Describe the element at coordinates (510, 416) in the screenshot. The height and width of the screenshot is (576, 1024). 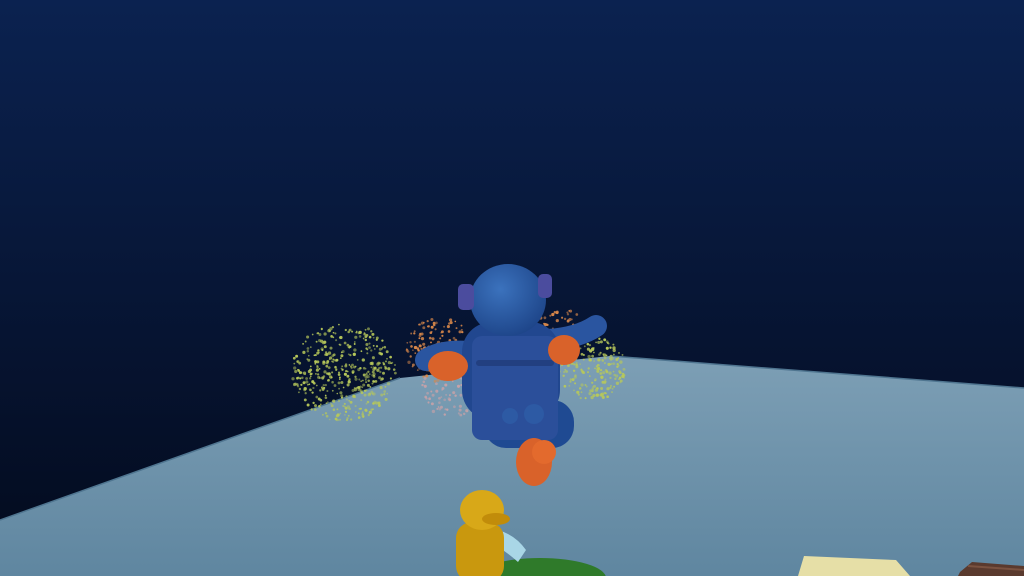
I see `player-backpack-button` at that location.